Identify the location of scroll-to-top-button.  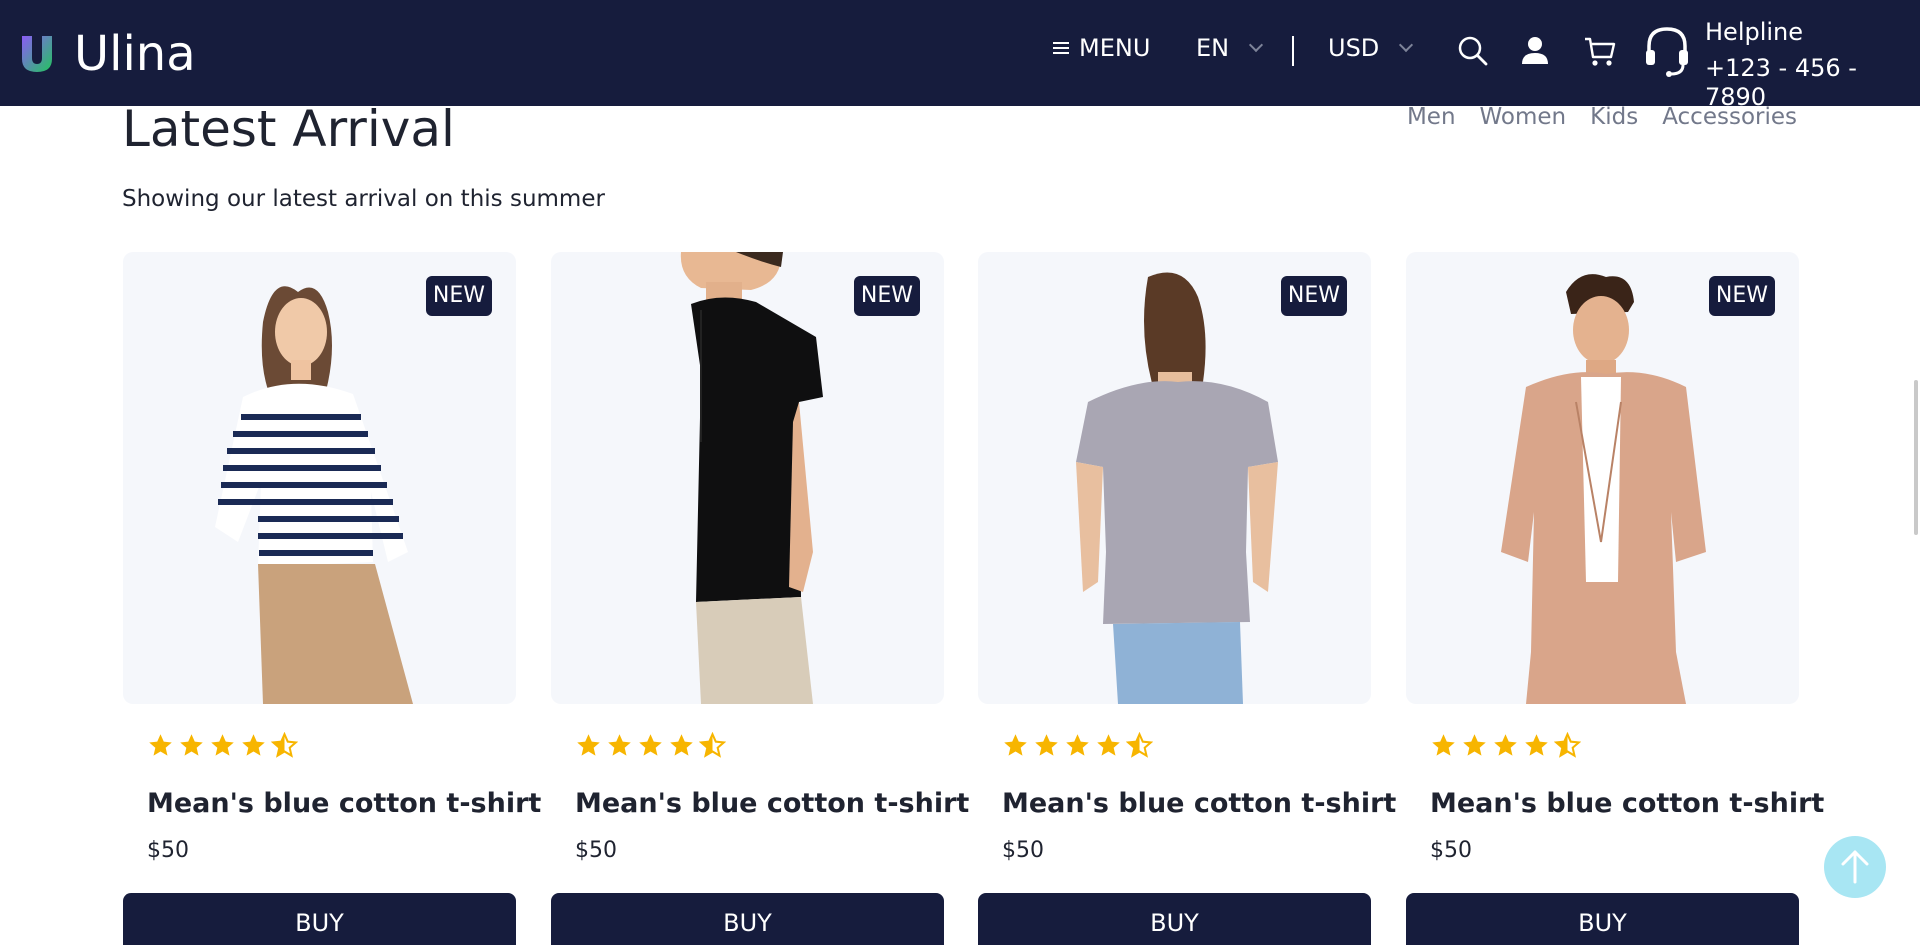
(1855, 867).